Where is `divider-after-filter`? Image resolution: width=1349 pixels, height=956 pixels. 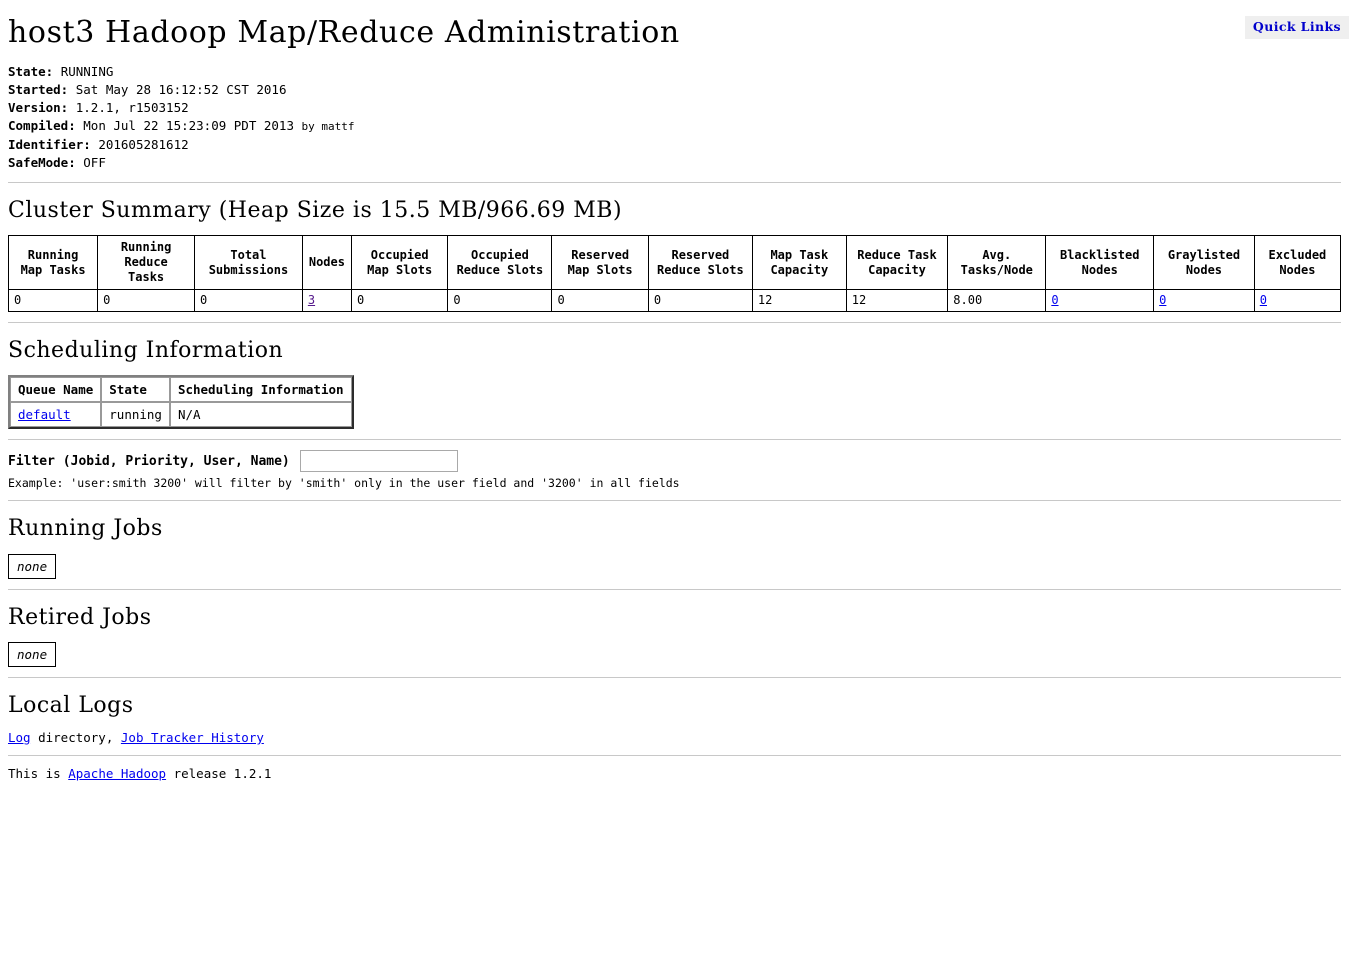 divider-after-filter is located at coordinates (674, 501).